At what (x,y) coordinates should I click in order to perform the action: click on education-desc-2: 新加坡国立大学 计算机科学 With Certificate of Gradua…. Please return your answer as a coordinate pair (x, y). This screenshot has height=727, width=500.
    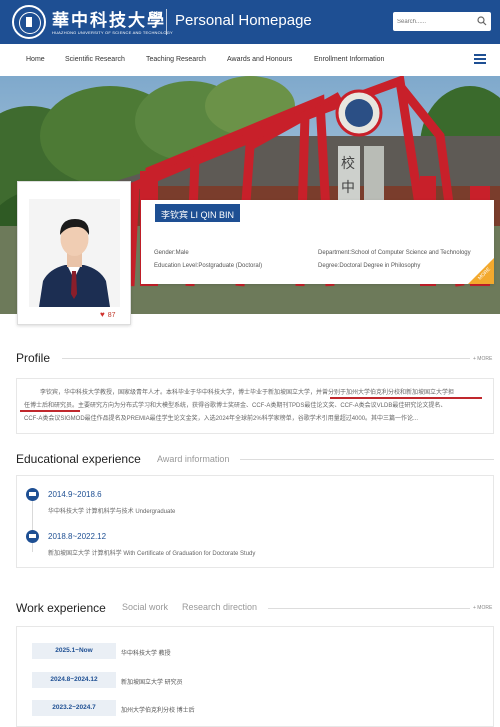
    Looking at the image, I should click on (152, 554).